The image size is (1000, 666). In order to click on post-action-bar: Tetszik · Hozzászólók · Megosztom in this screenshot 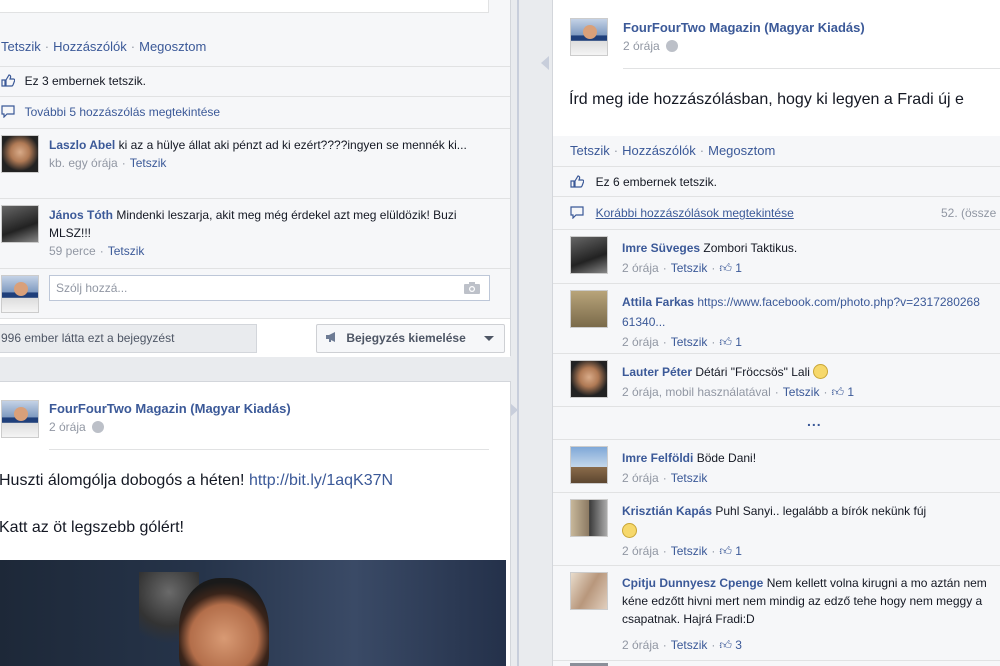, I will do `click(672, 151)`.